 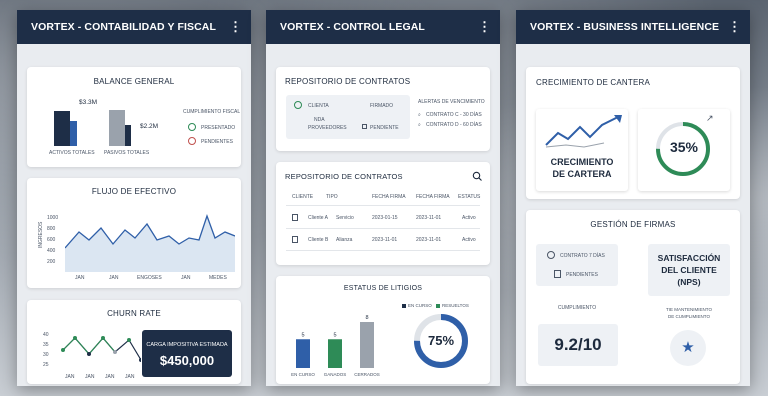 I want to click on xtick: MEDES, so click(x=218, y=278).